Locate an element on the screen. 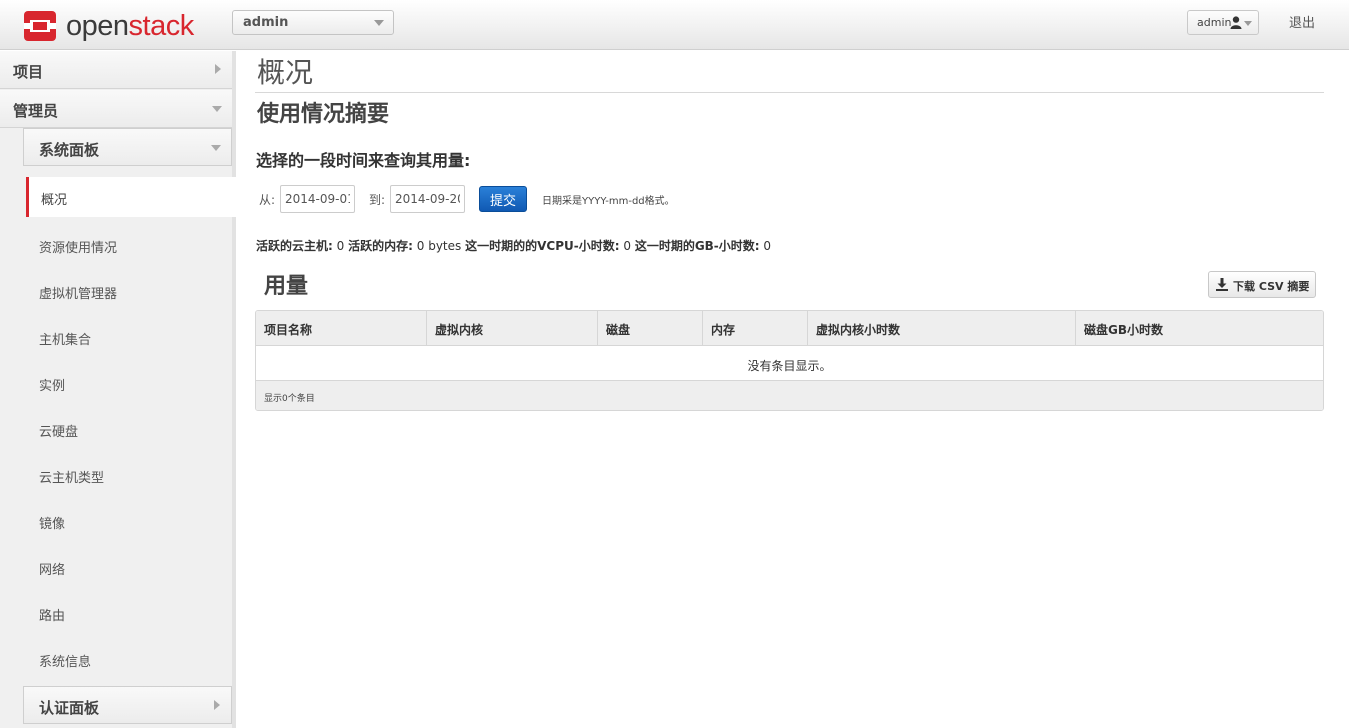 The width and height of the screenshot is (1349, 728). sidebar-item-flavors: 云主机类型 is located at coordinates (131, 475).